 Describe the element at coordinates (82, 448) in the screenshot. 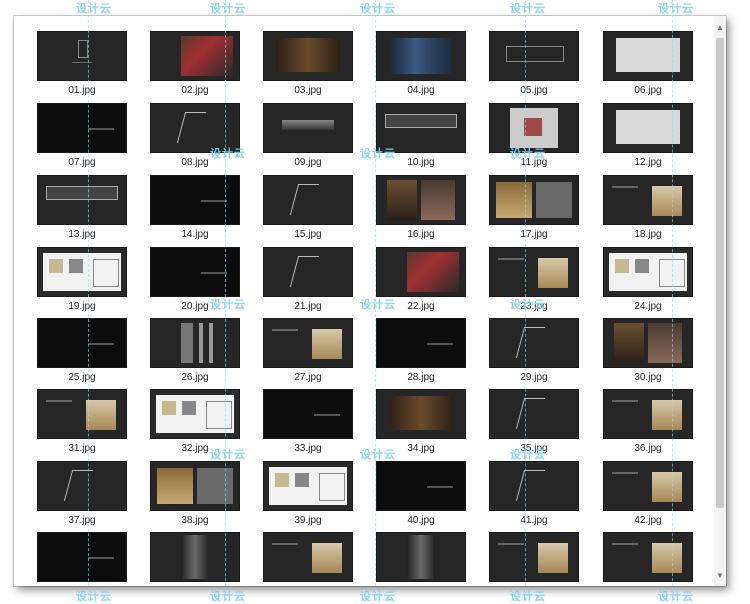

I see `thumbnail-filename: 31.jpg` at that location.